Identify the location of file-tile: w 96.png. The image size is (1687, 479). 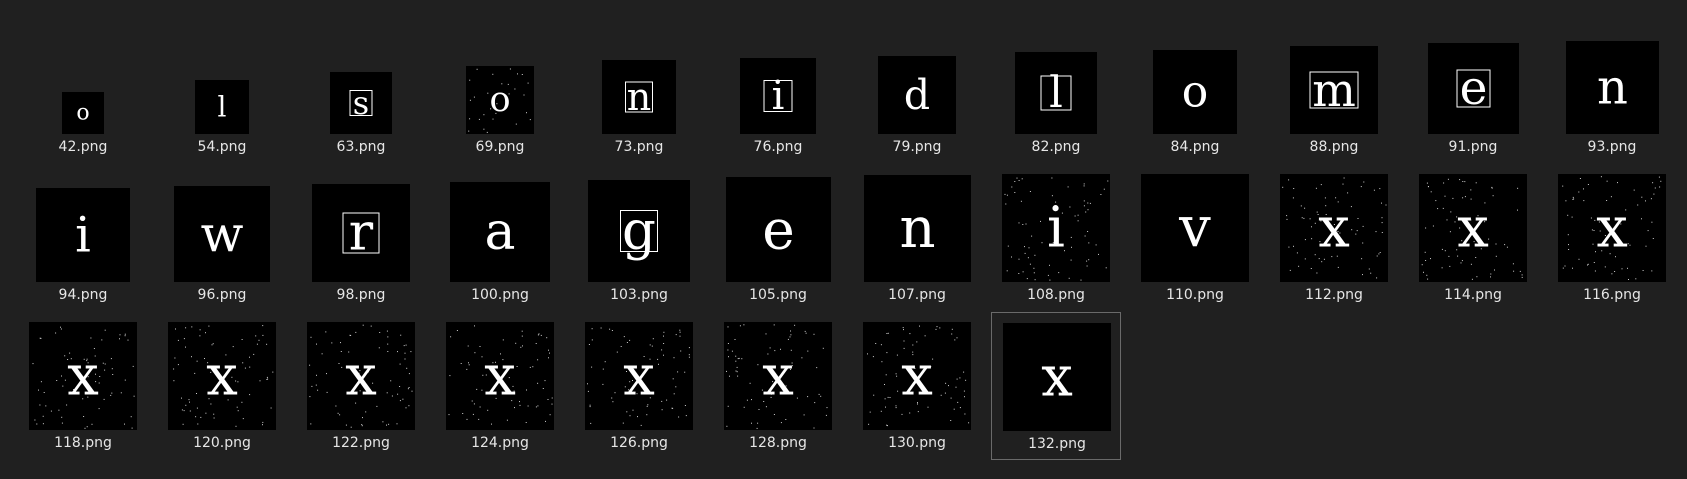
(222, 238).